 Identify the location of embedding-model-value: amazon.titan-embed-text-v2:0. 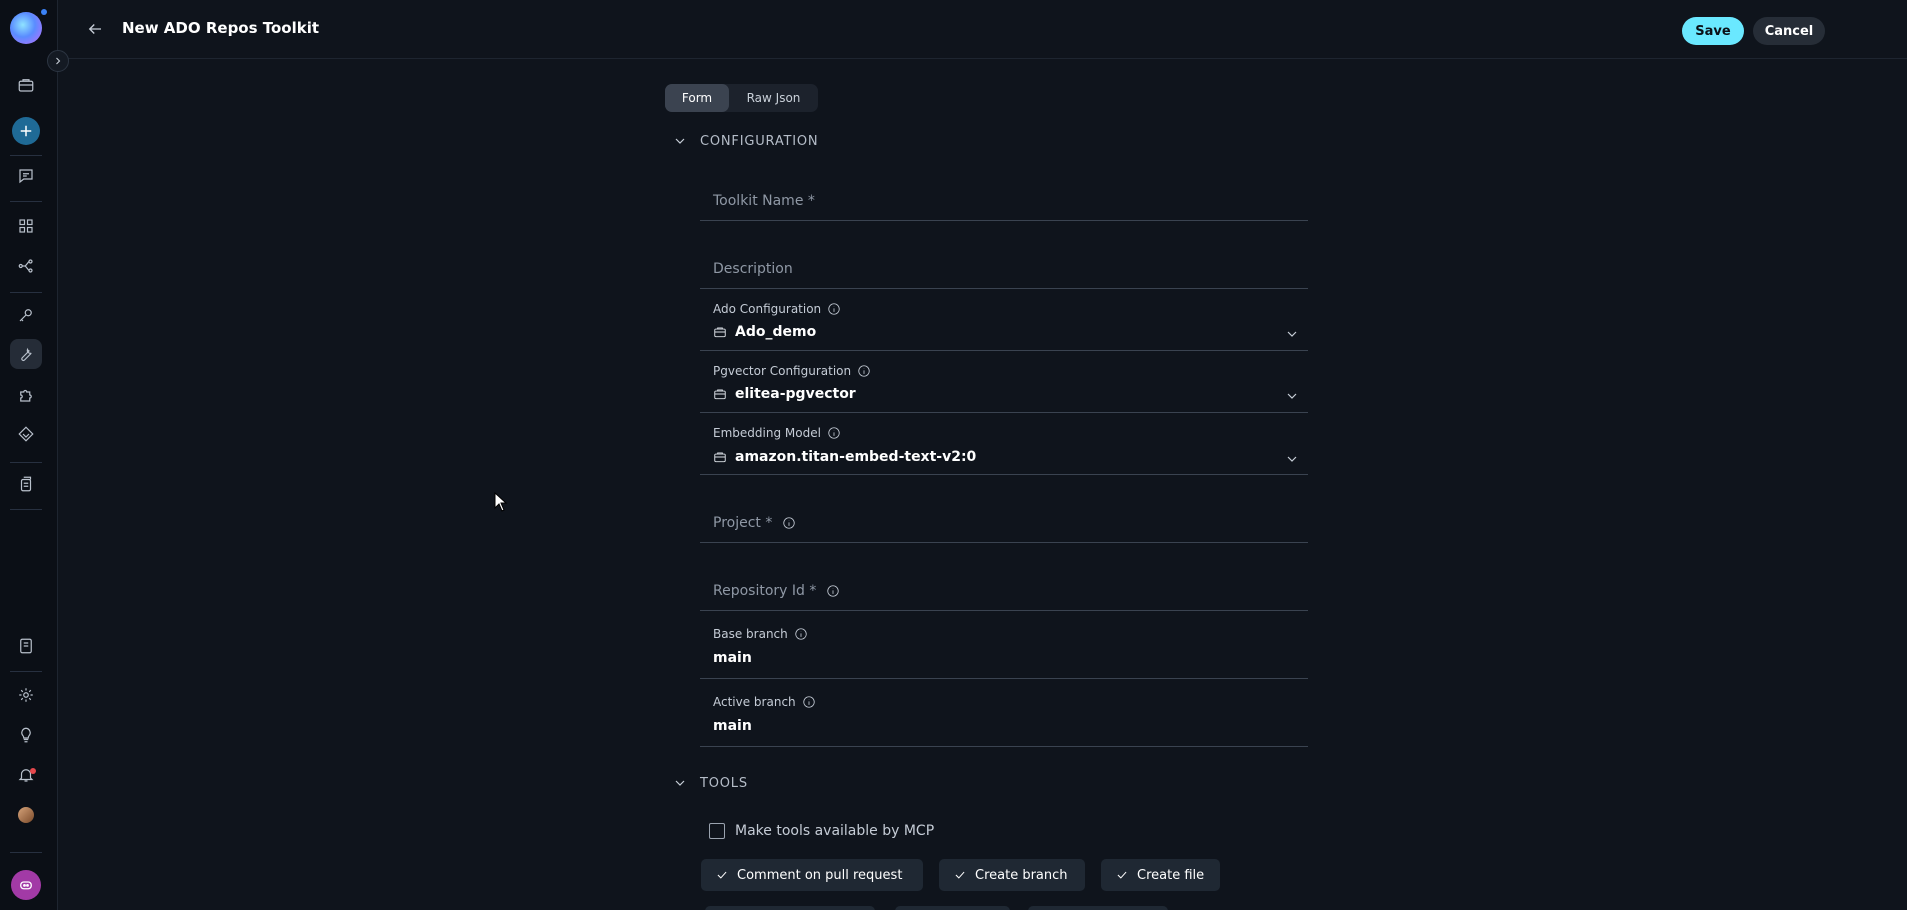
(844, 457).